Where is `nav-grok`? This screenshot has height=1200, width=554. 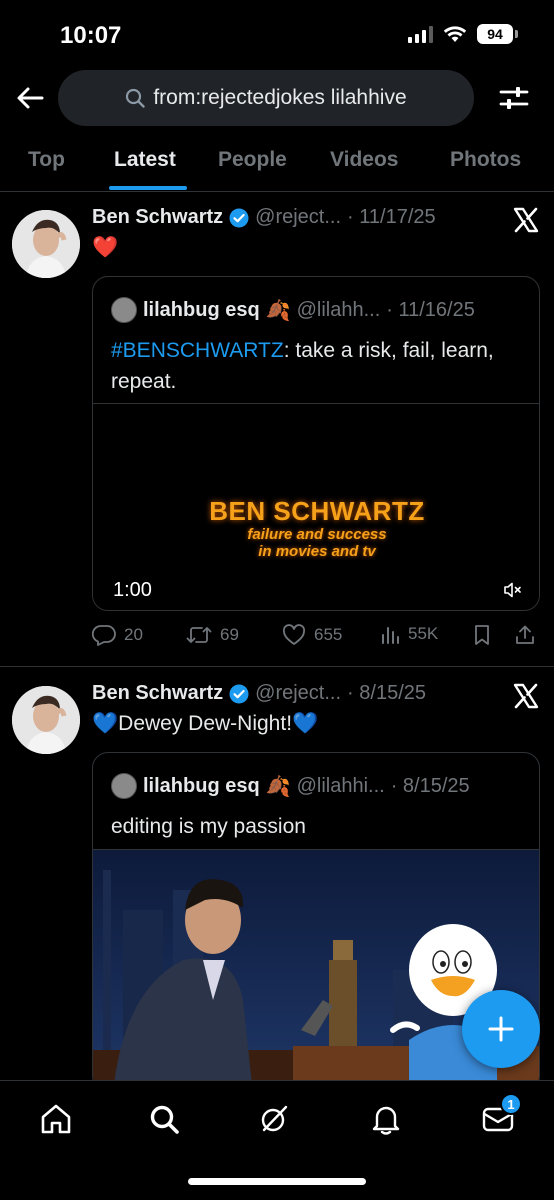 nav-grok is located at coordinates (274, 1119).